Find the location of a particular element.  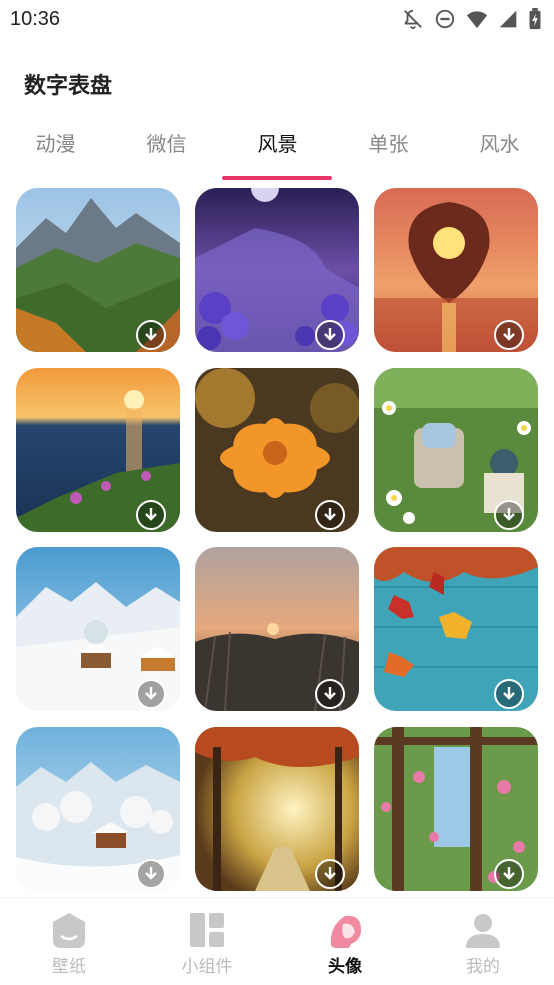

profile-icon is located at coordinates (483, 931).